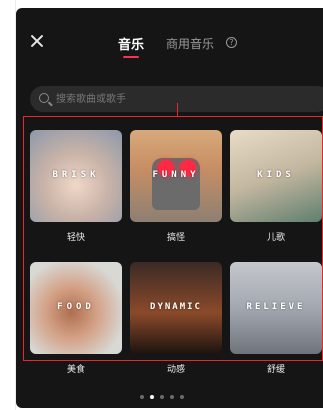  Describe the element at coordinates (131, 43) in the screenshot. I see `tab-music: 音乐` at that location.